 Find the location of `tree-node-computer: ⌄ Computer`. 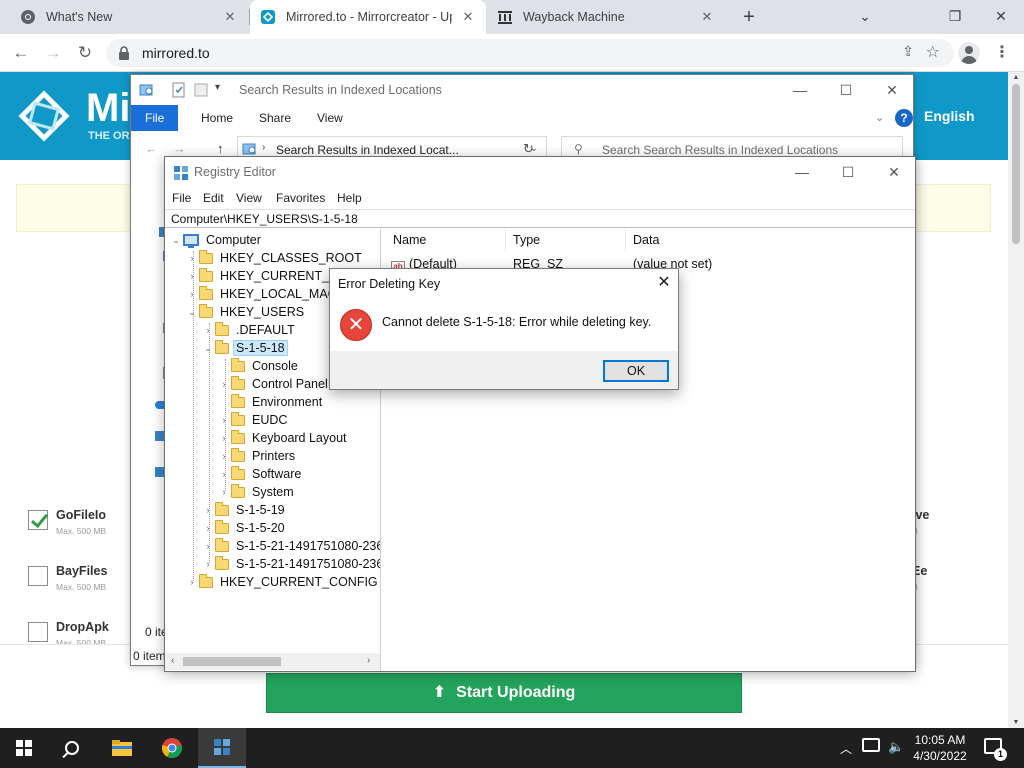

tree-node-computer: ⌄ Computer is located at coordinates (216, 240).